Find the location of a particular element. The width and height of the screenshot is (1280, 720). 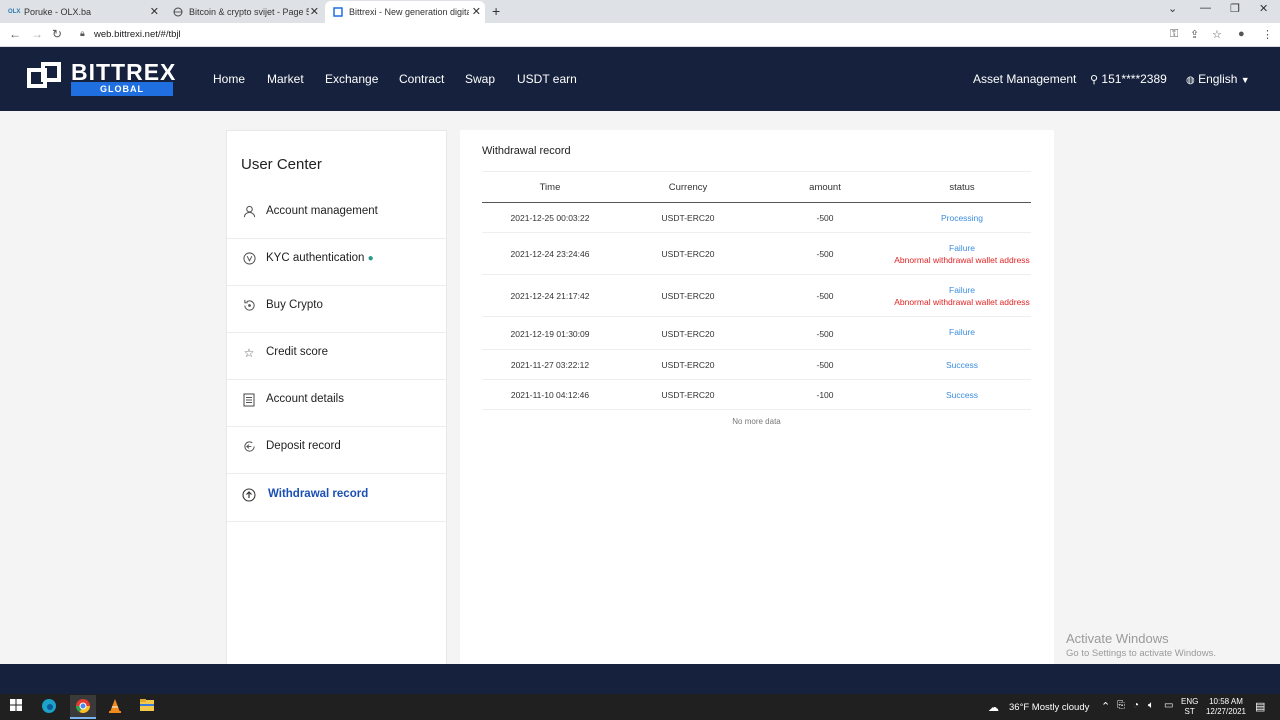

clock-time: 10:58 AM is located at coordinates (1226, 701).